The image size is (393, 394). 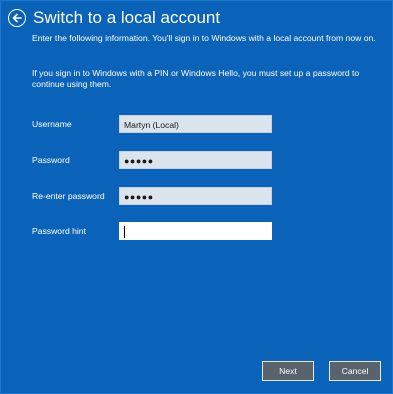 What do you see at coordinates (195, 124) in the screenshot?
I see `username-field: Martyn (Local)` at bounding box center [195, 124].